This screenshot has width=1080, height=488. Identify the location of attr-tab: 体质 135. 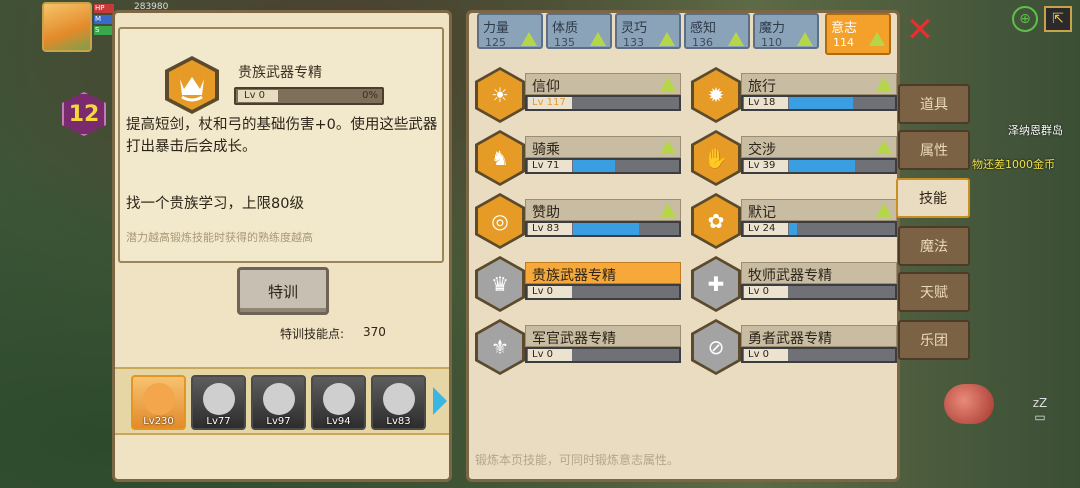
(579, 31).